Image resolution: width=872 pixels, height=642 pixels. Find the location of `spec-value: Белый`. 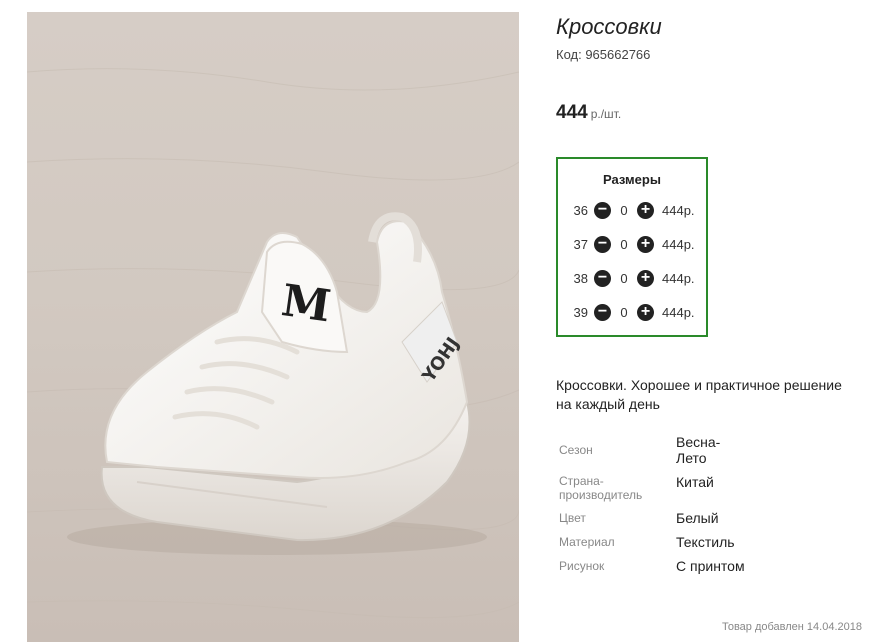

spec-value: Белый is located at coordinates (697, 518).